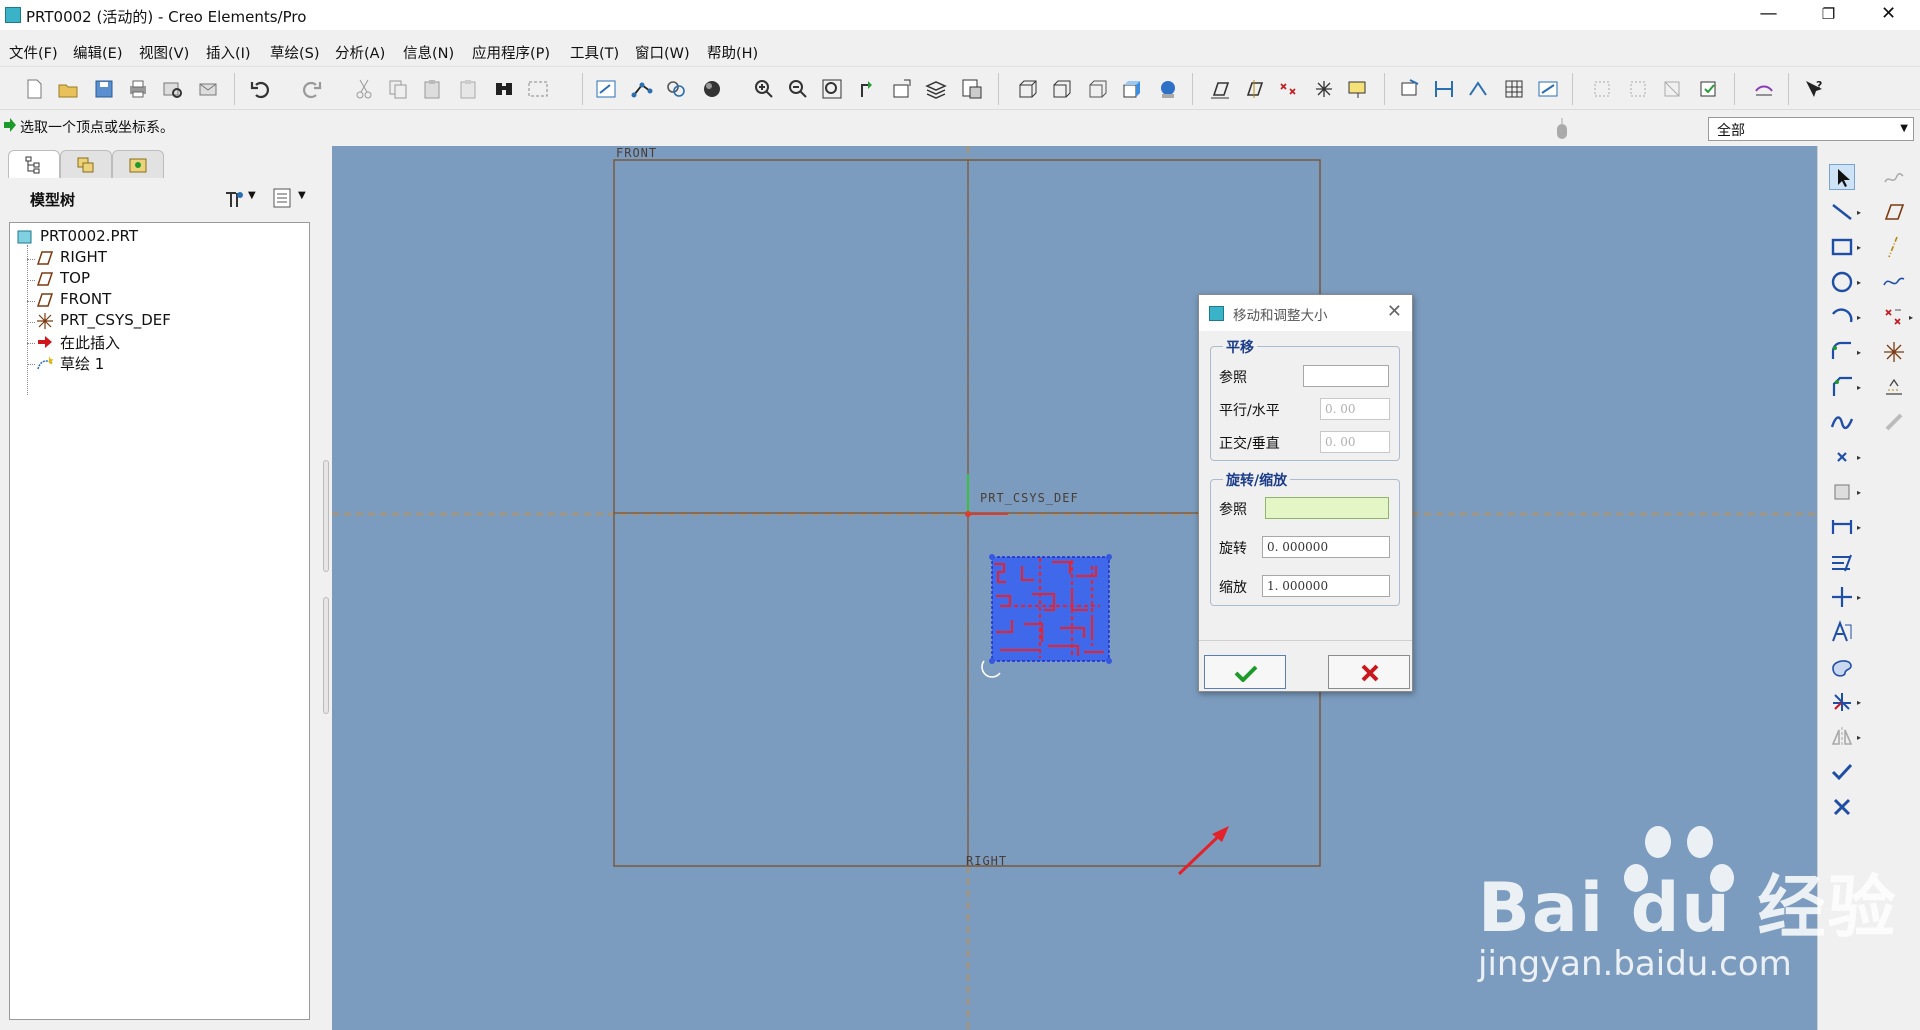 The width and height of the screenshot is (1920, 1030). I want to click on close-button: ✕, so click(1888, 15).